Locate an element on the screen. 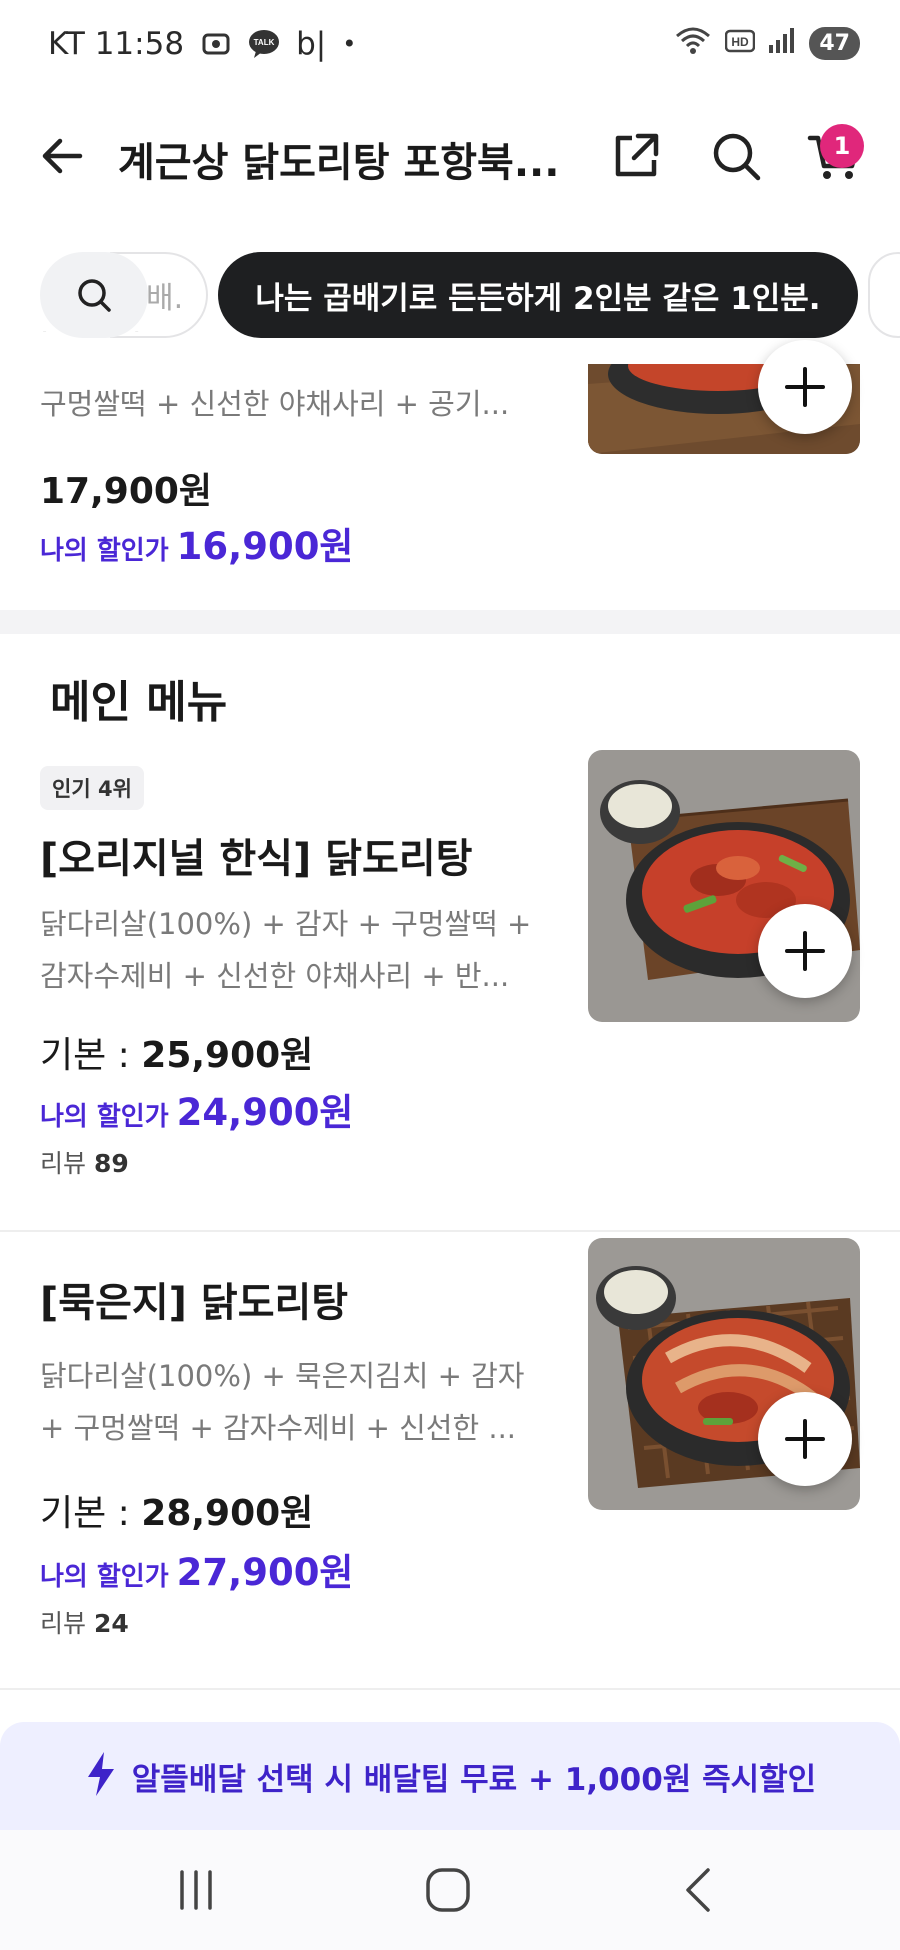  base-price-row: 기본 : 28,900원 is located at coordinates (176, 1510).